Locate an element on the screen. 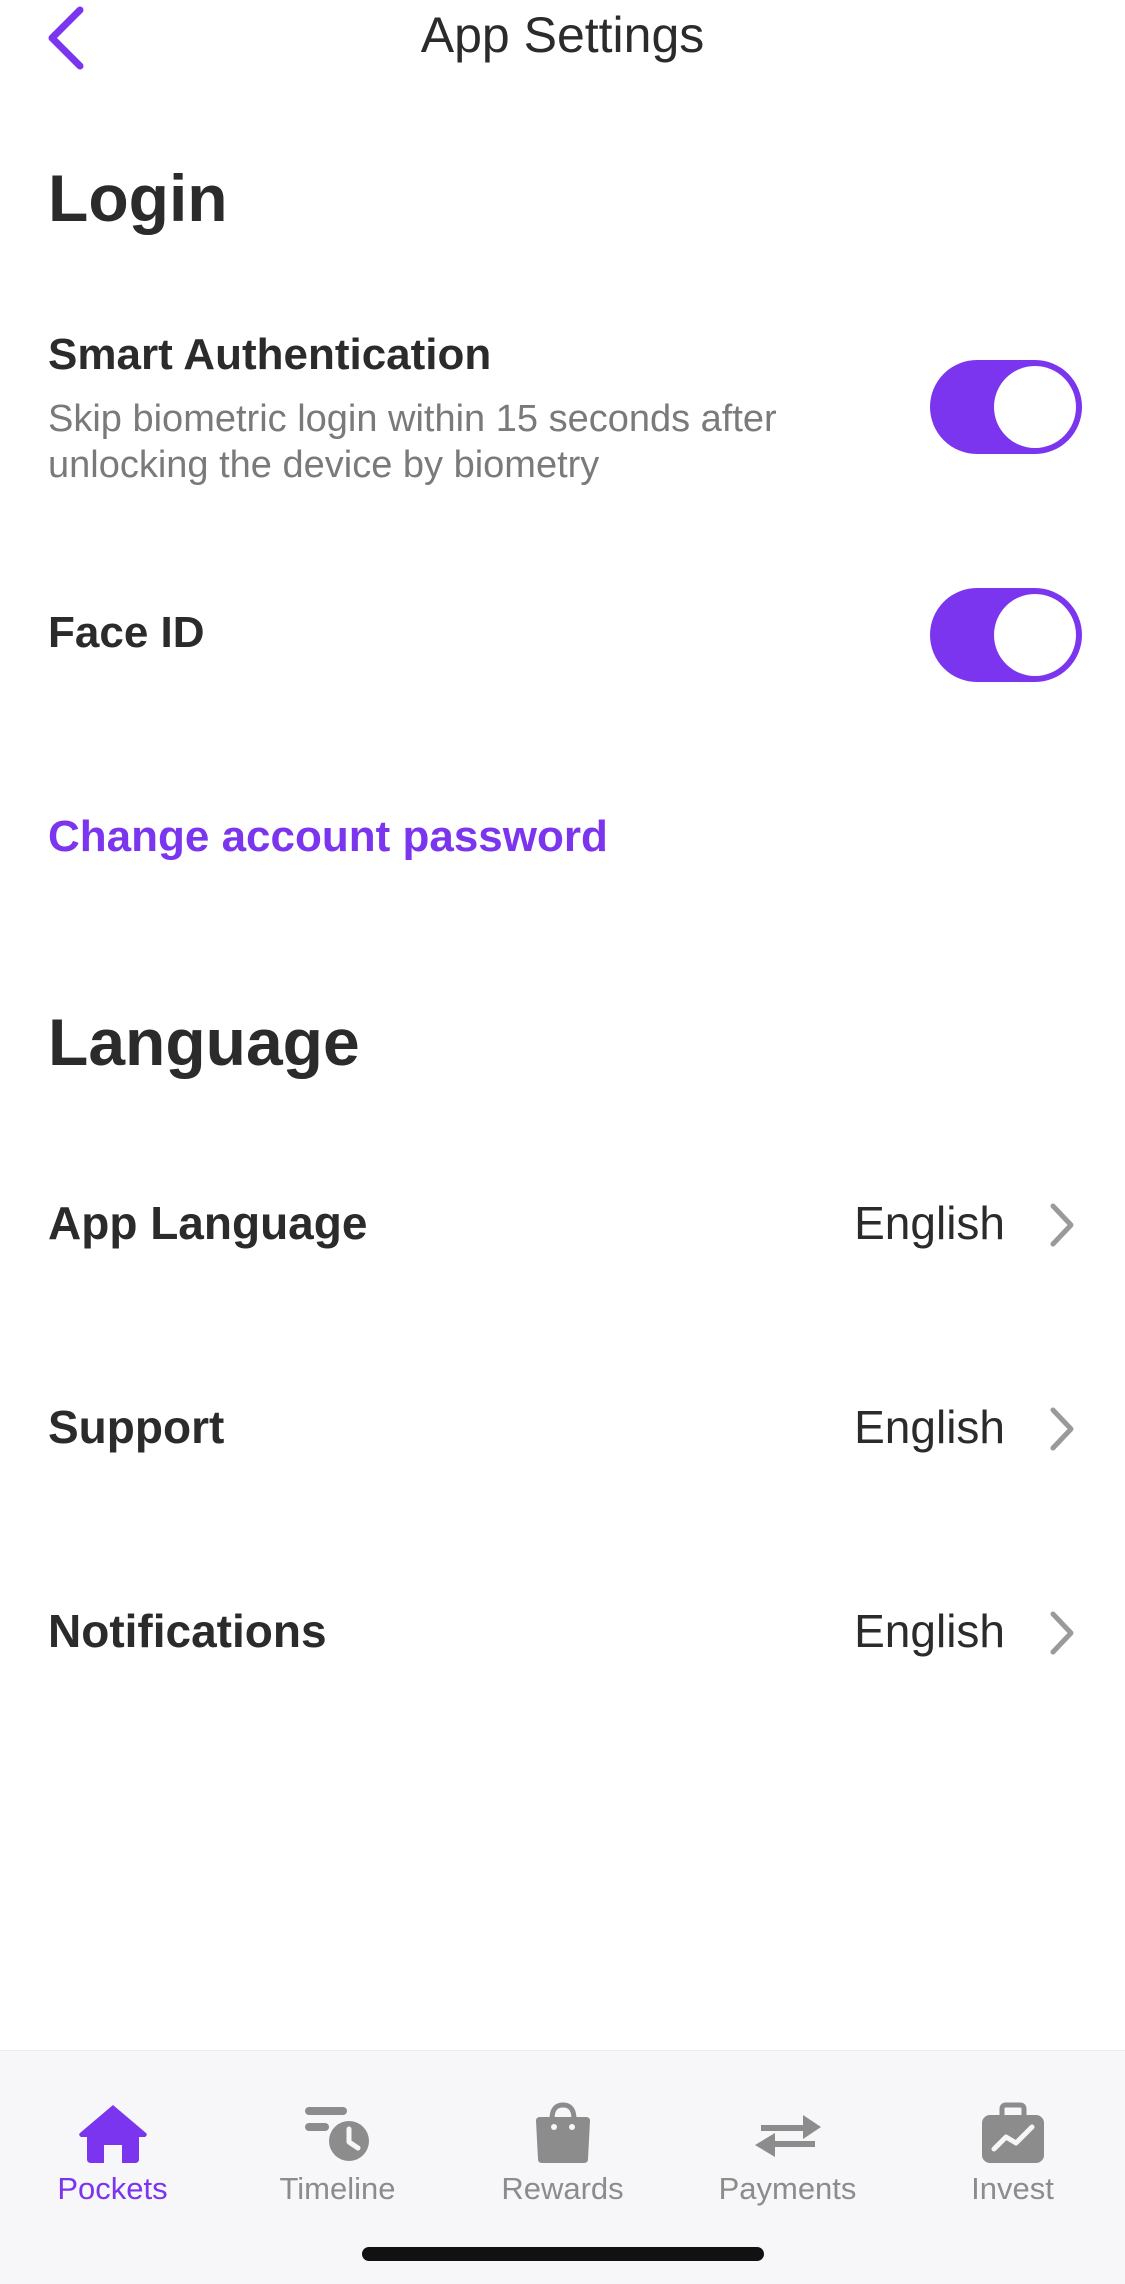 The width and height of the screenshot is (1125, 2284). tab-invest: Invest is located at coordinates (1012, 2141).